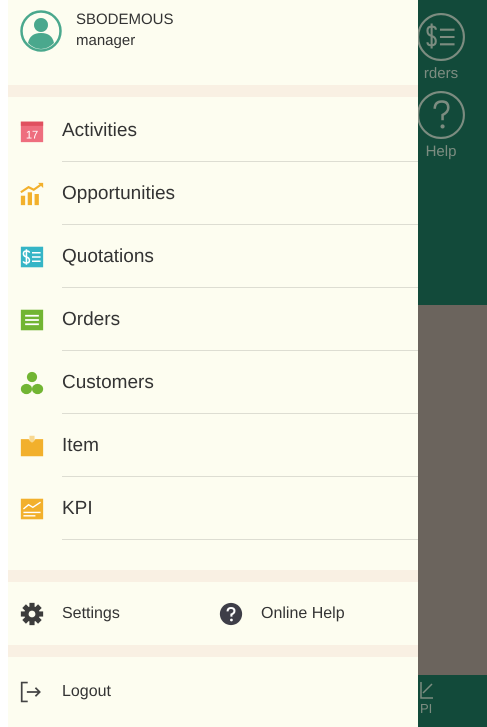  I want to click on avatar-icon, so click(41, 31).